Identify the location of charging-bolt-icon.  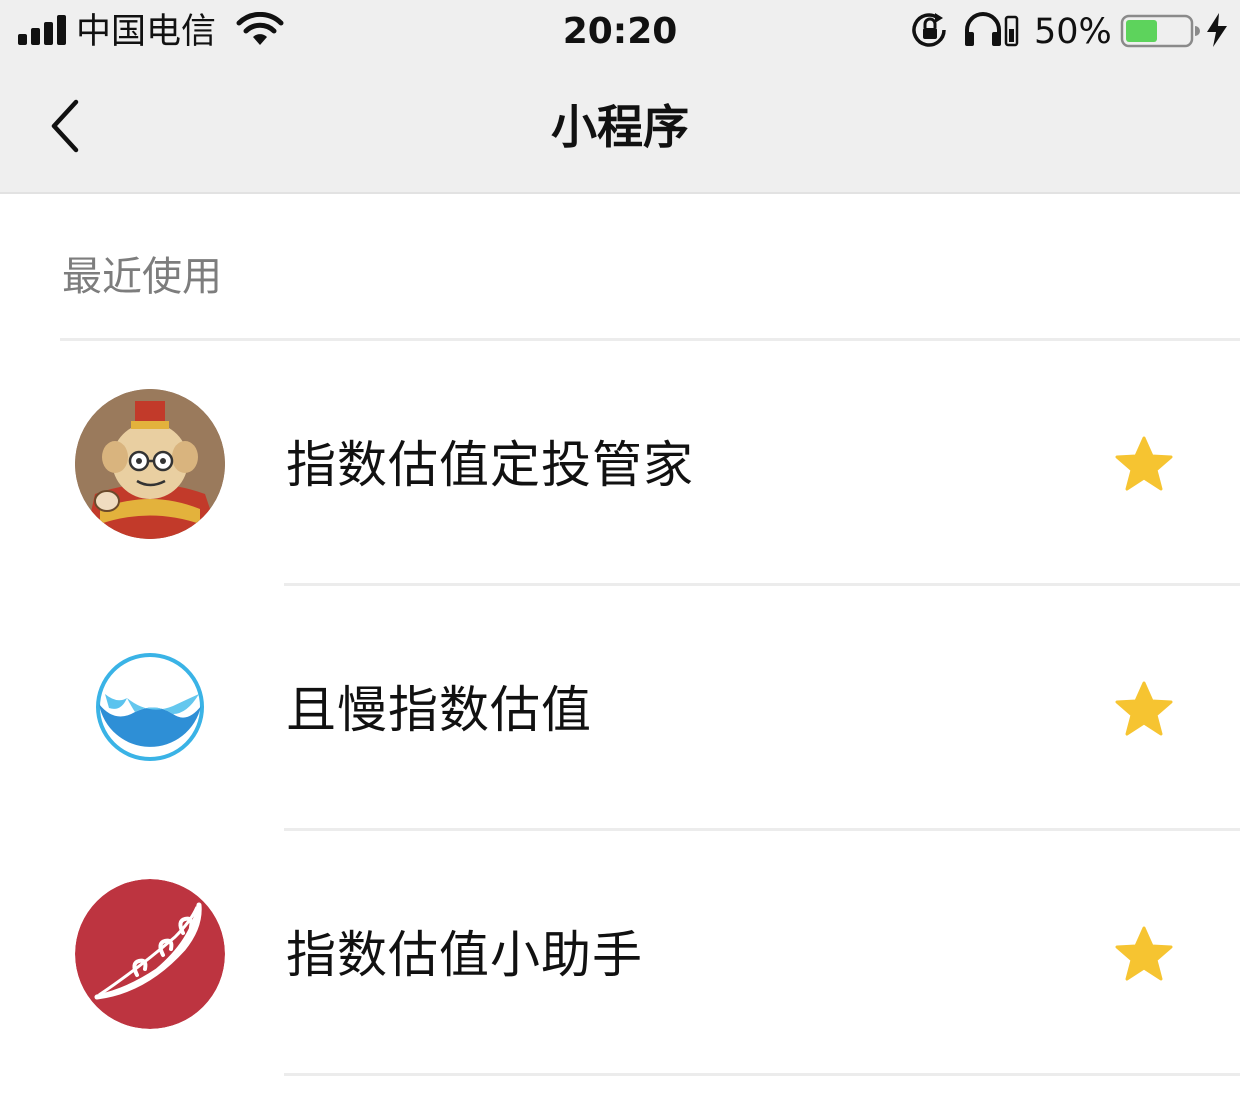
(1217, 30).